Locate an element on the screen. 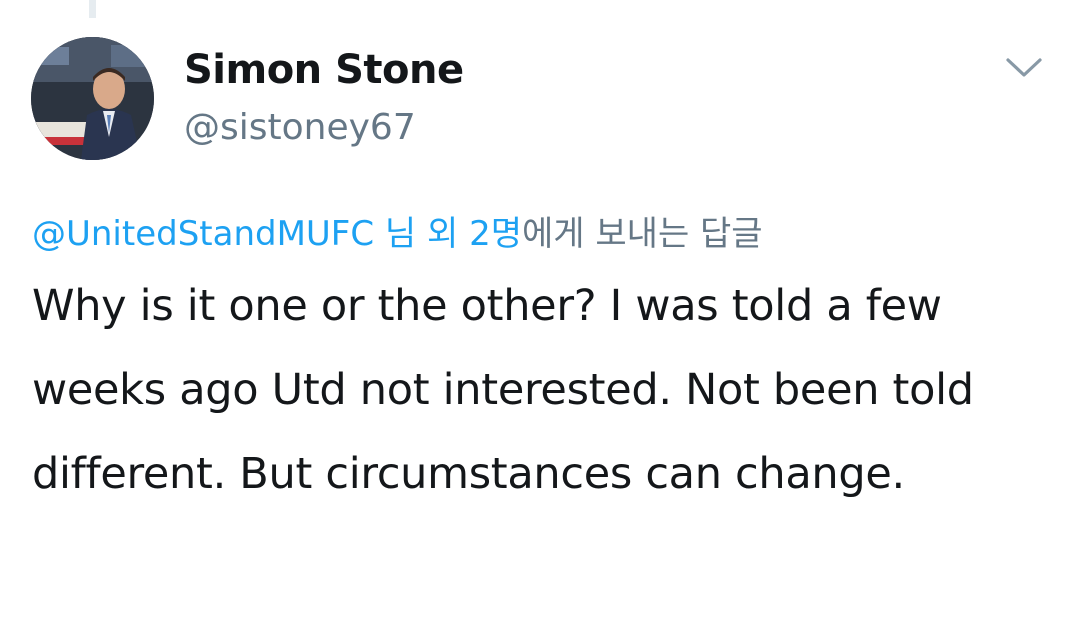 Image resolution: width=1080 pixels, height=627 pixels. reply-context-suffix: 에게 보내는 답글 is located at coordinates (642, 234).